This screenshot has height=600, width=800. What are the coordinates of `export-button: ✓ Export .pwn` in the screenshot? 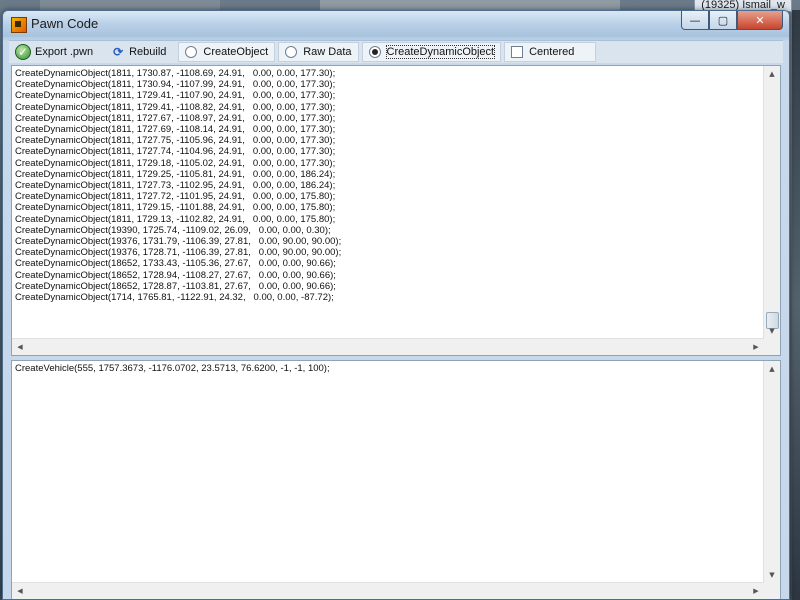 It's located at (54, 52).